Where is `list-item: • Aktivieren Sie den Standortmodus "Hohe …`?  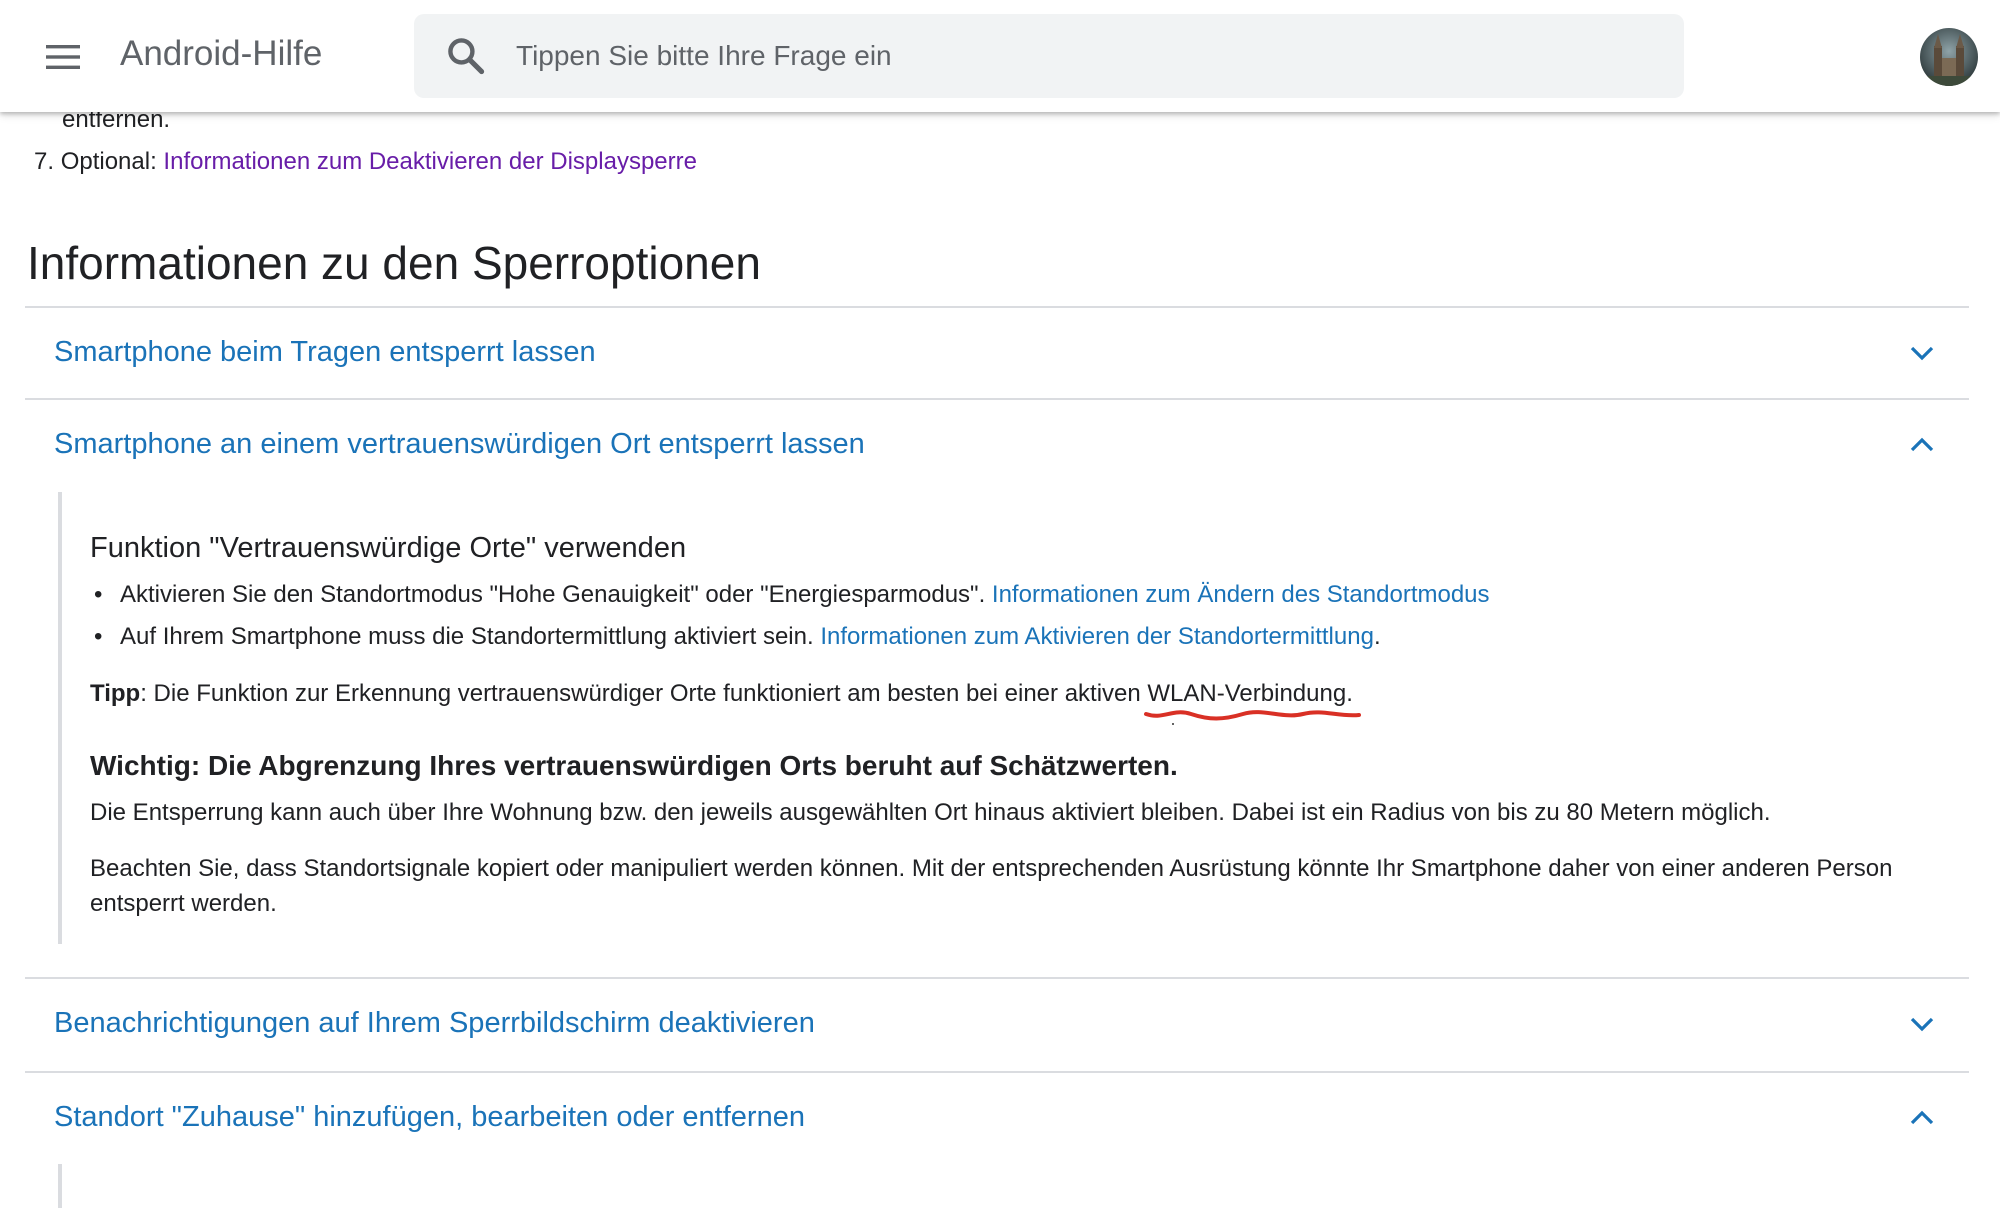
list-item: • Aktivieren Sie den Standortmodus "Hohe … is located at coordinates (792, 595).